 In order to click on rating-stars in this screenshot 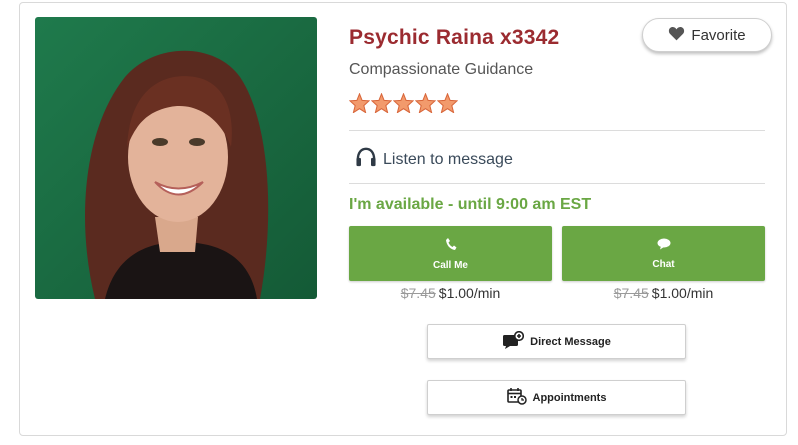, I will do `click(403, 105)`.